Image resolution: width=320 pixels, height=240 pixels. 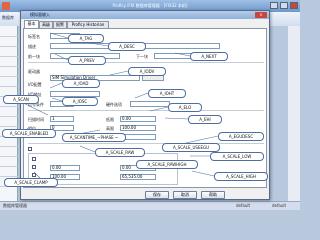 What do you see at coordinates (241, 176) in the screenshot?
I see `callout-a-scale-high: A_SCALE_HIGH` at bounding box center [241, 176].